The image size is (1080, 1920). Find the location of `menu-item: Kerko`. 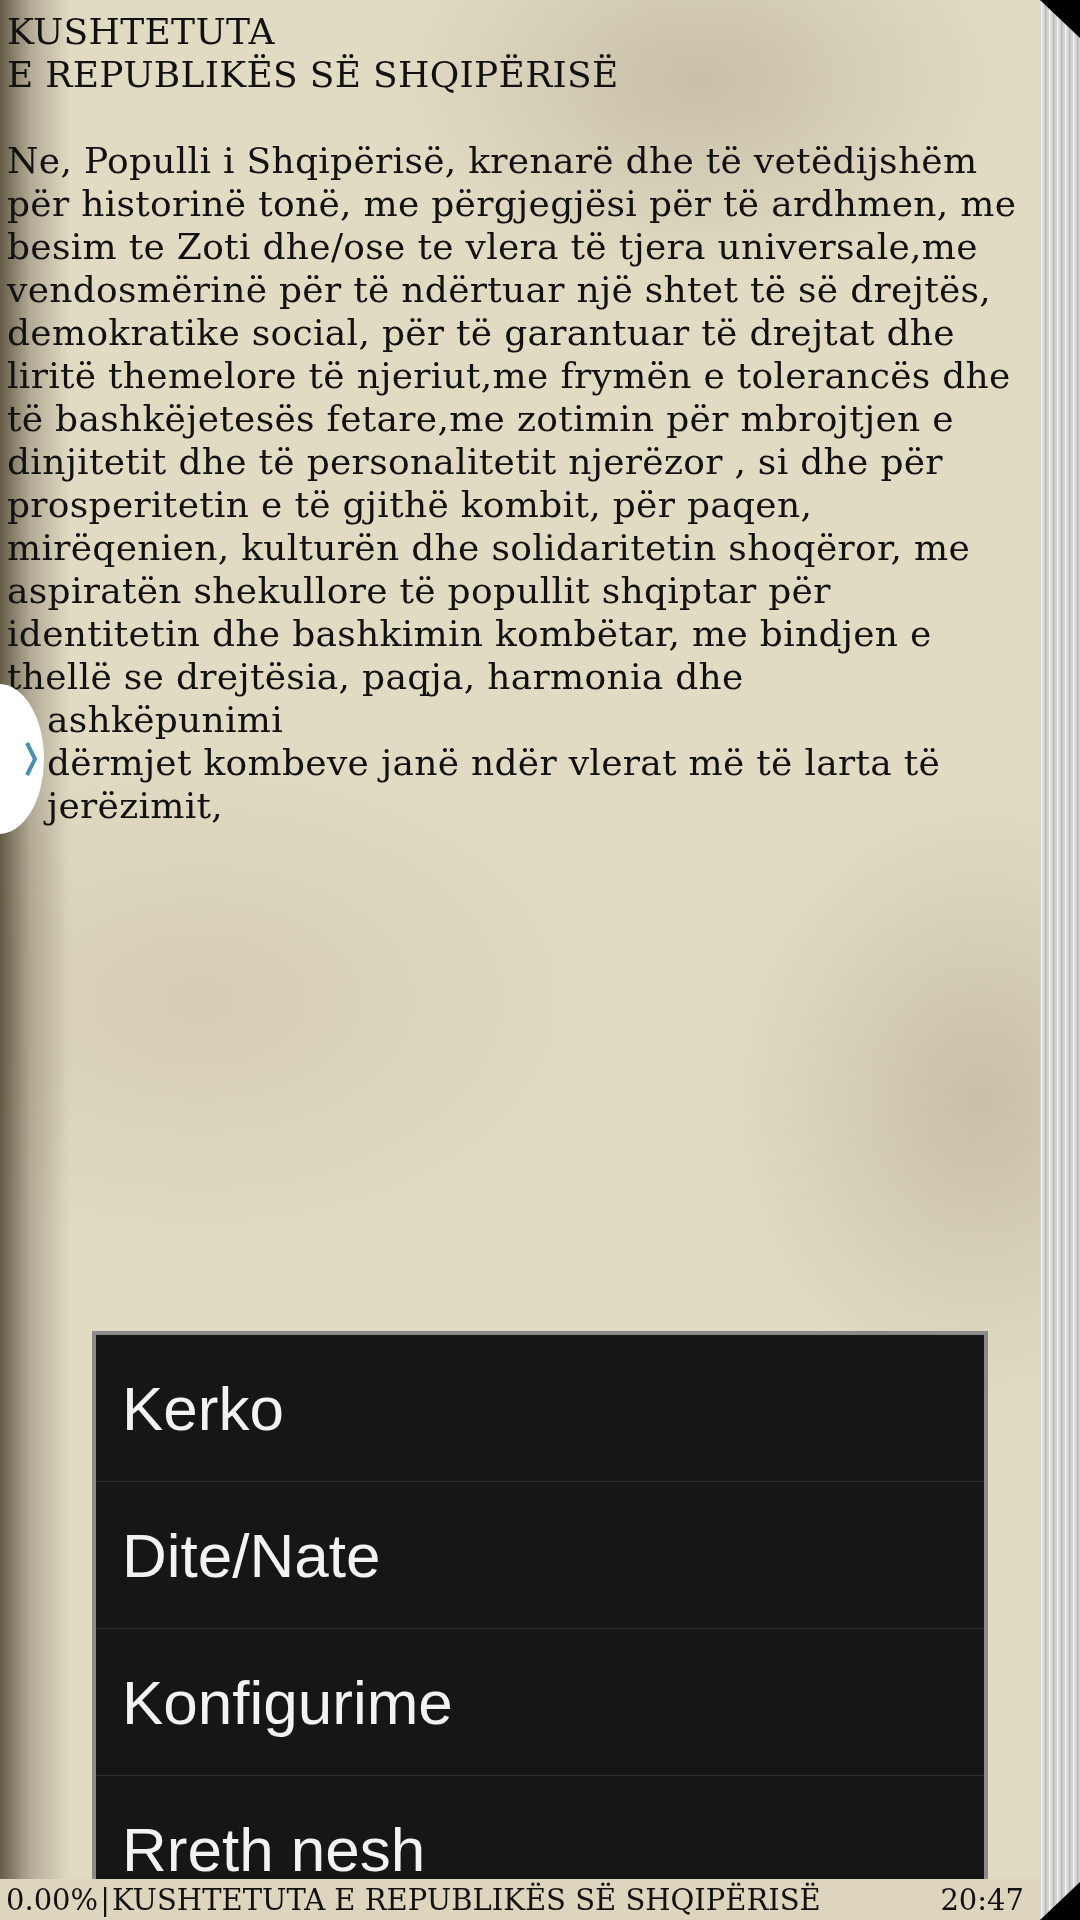

menu-item: Kerko is located at coordinates (540, 1408).